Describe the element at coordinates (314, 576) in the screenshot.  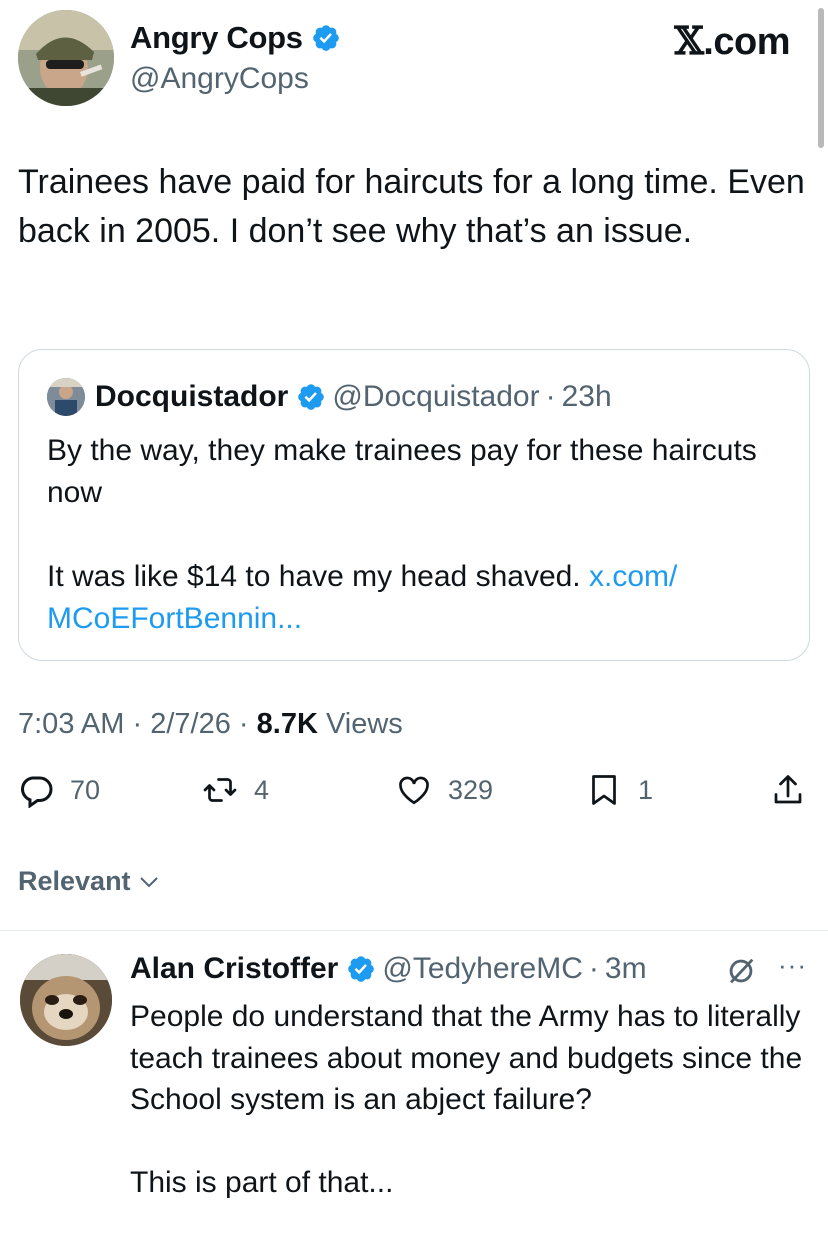
I see `quoted-text-line2: It was like $14 to have my head shaved.` at that location.